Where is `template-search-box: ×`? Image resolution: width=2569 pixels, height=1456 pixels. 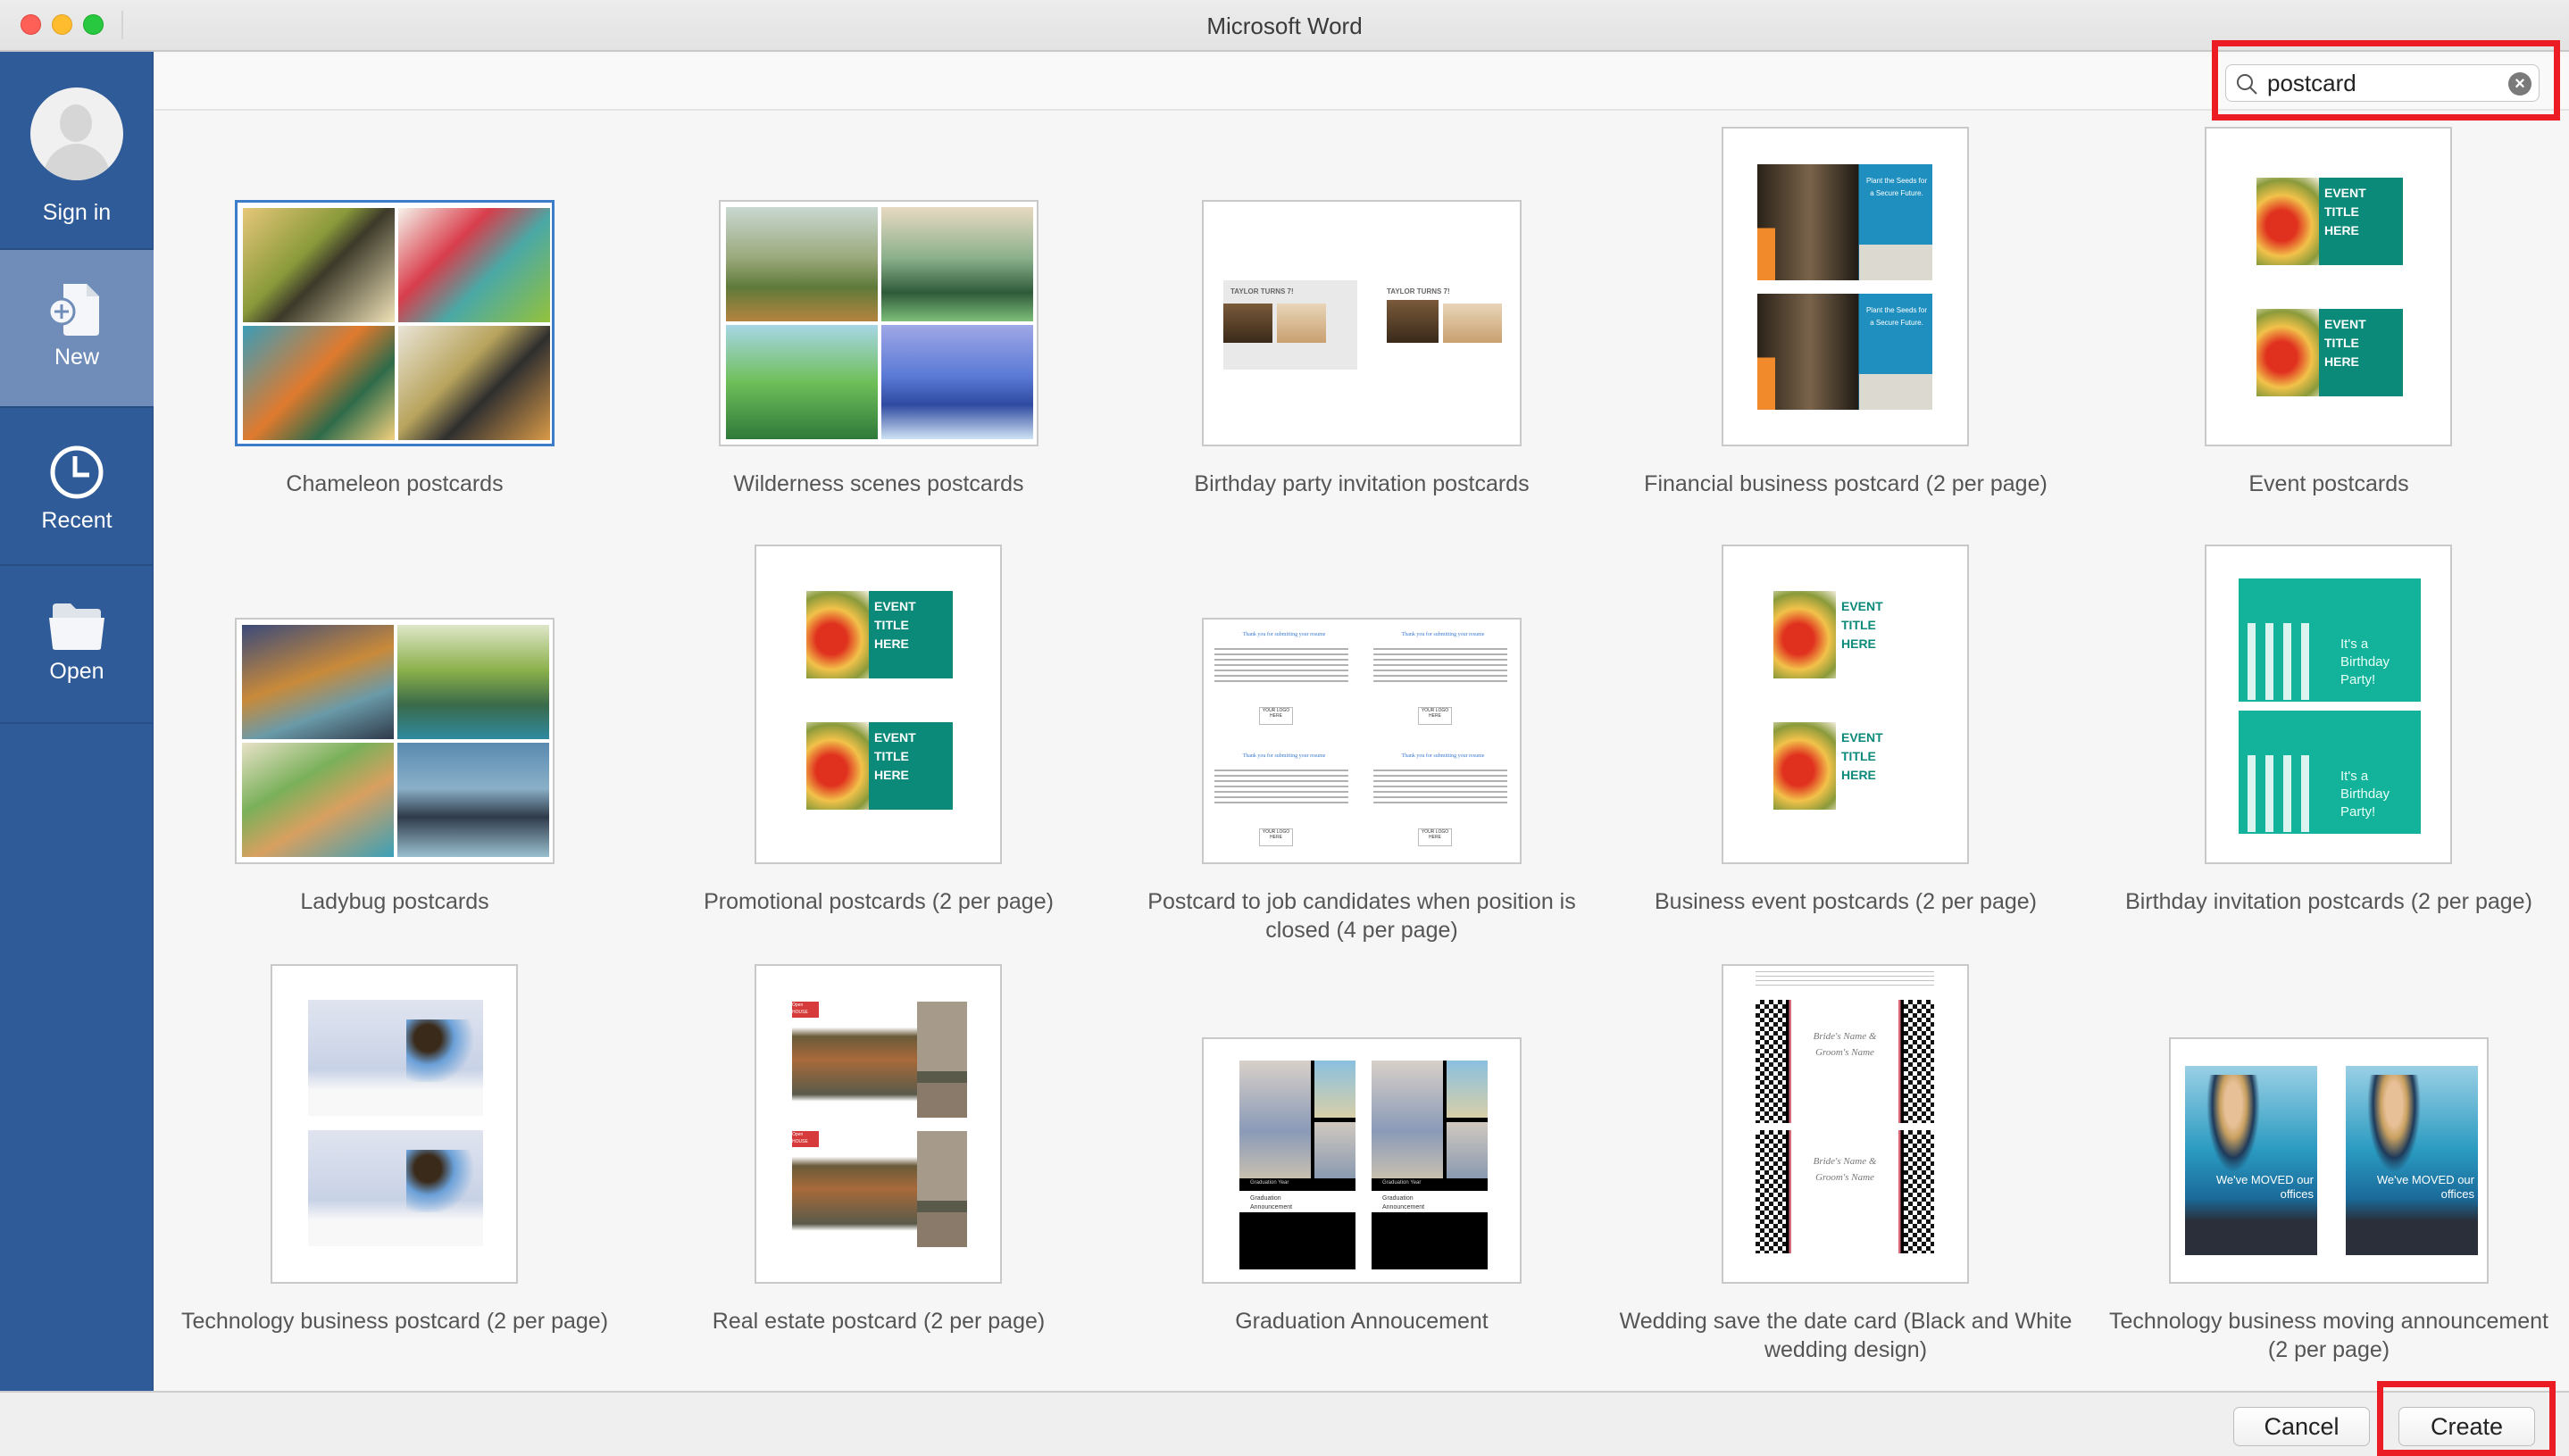
template-search-box: × is located at coordinates (2382, 83).